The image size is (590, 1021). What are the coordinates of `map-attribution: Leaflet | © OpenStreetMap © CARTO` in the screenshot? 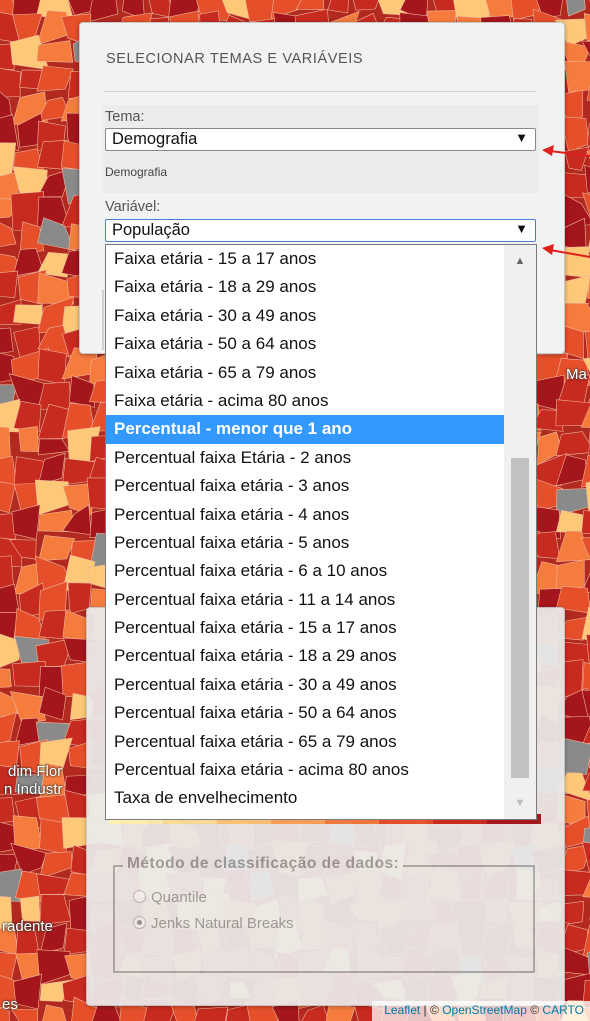 It's located at (481, 1011).